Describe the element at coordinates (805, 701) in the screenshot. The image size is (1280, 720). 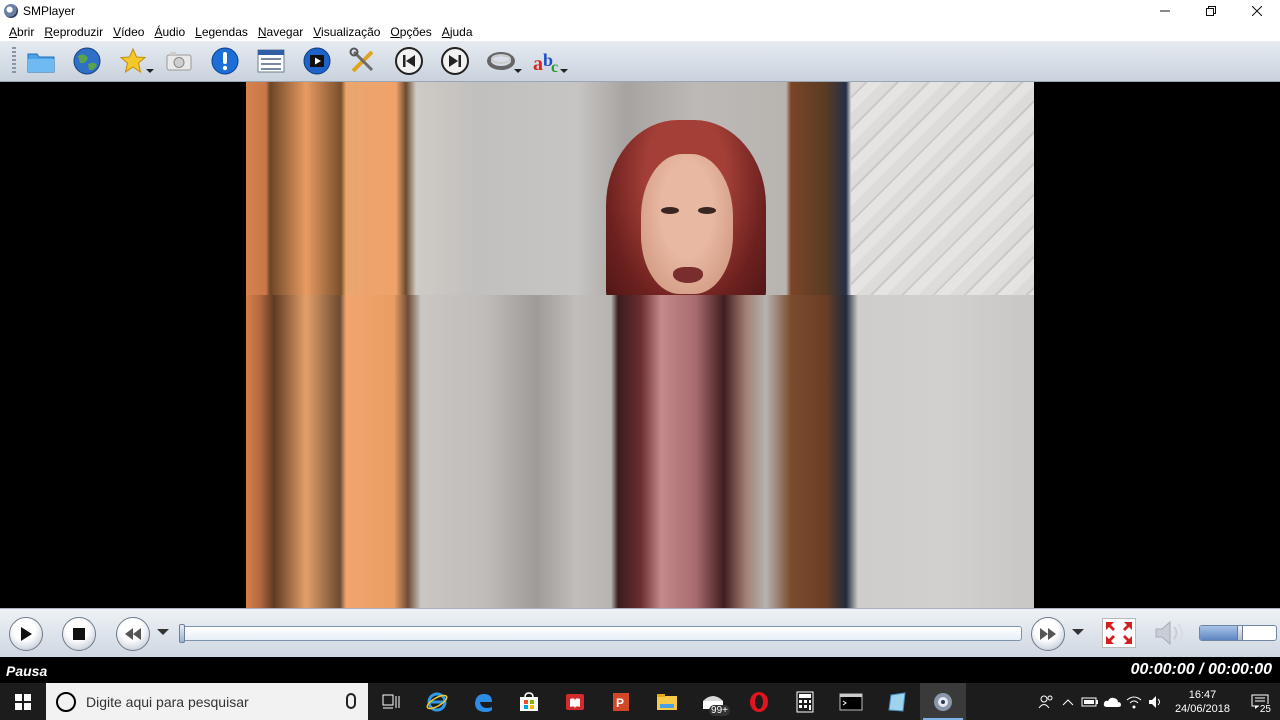
I see `taskbar-app-calculator` at that location.